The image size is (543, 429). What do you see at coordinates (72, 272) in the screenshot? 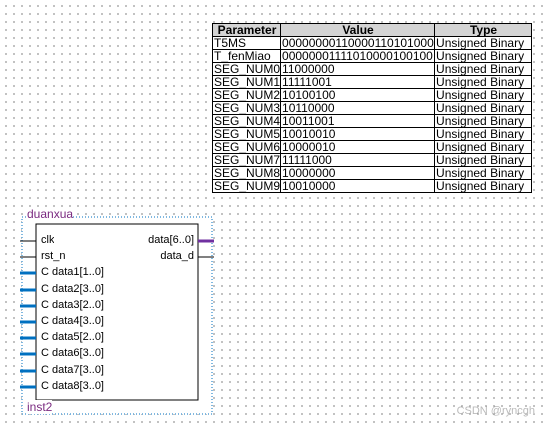
I see `input-pin-label: C data1[1..0]` at bounding box center [72, 272].